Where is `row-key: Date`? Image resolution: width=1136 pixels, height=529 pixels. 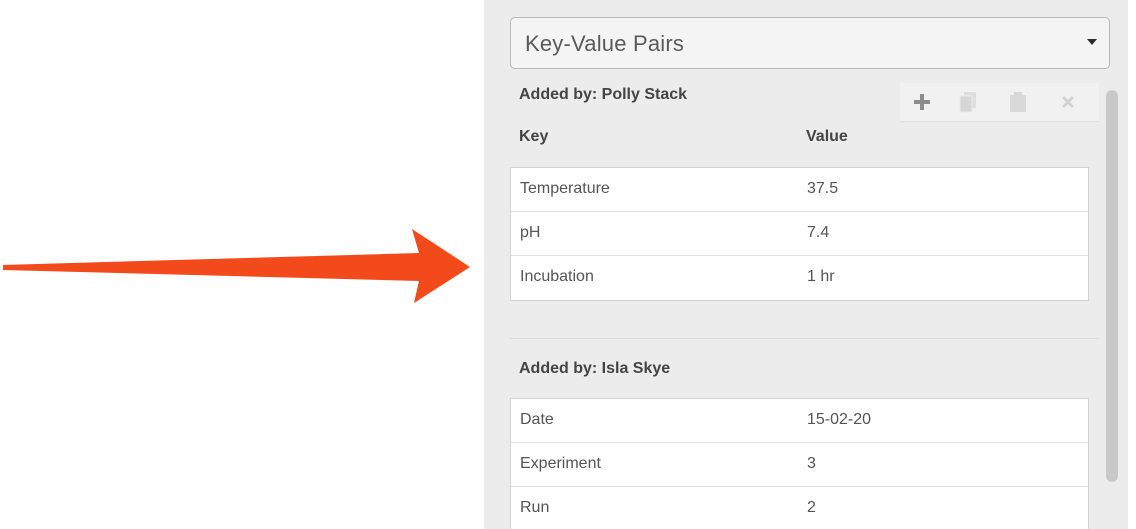
row-key: Date is located at coordinates (537, 419).